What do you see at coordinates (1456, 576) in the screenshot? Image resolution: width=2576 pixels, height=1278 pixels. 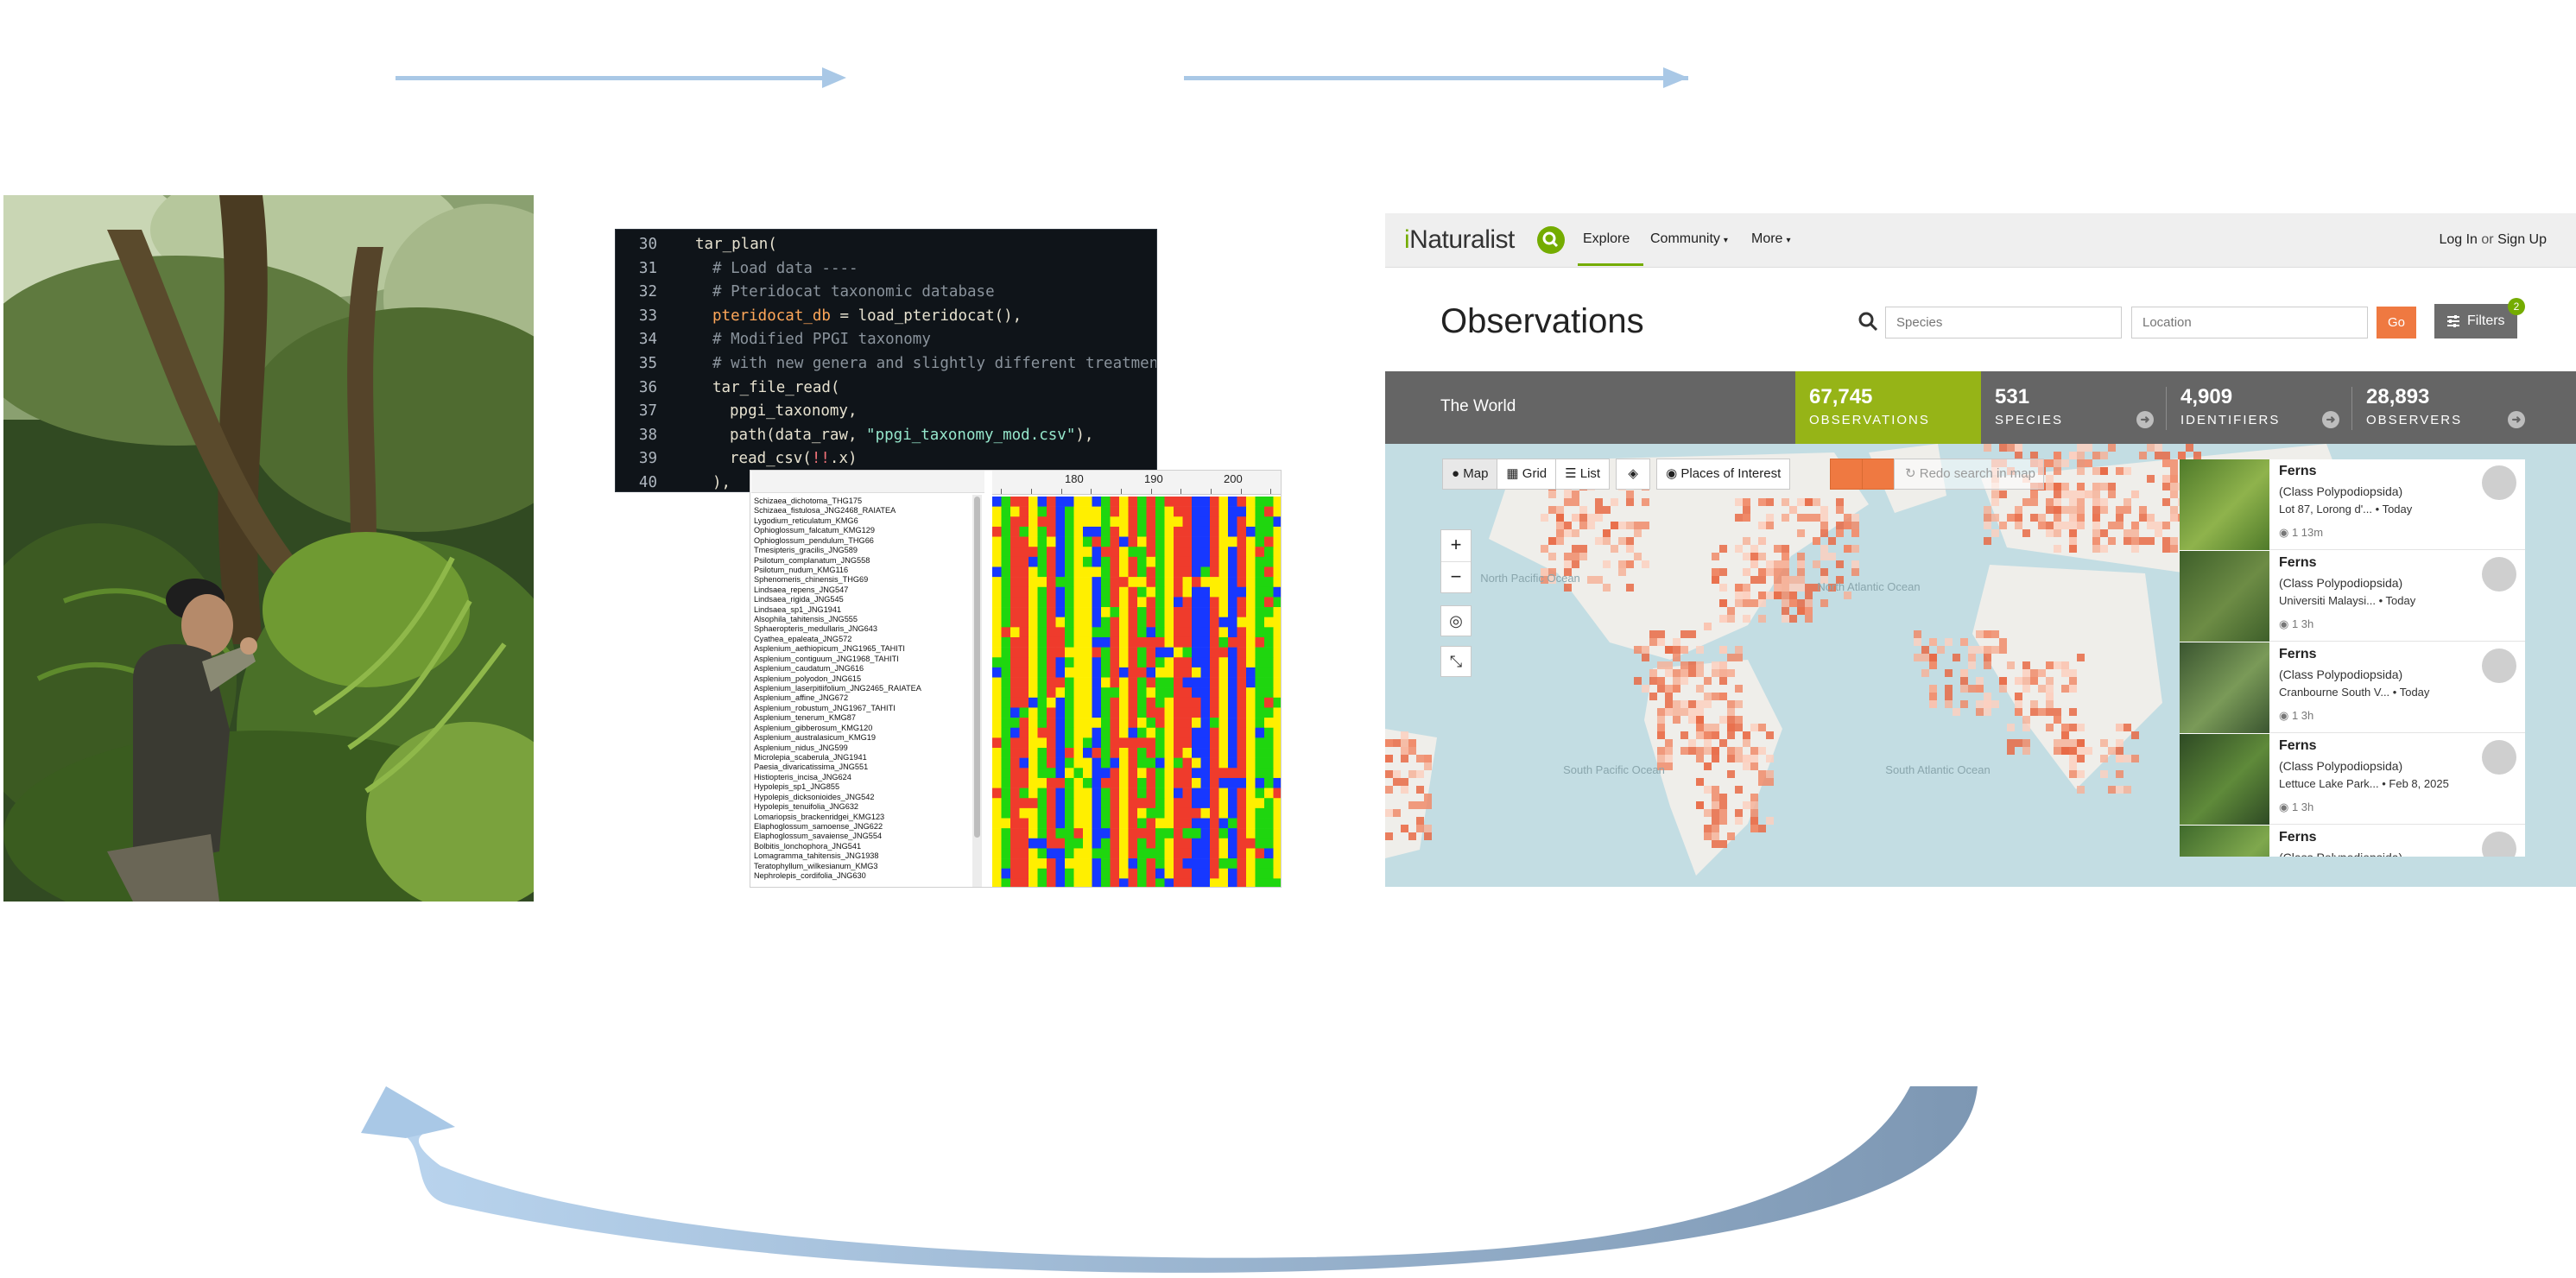 I see `zoom-out-button: −` at bounding box center [1456, 576].